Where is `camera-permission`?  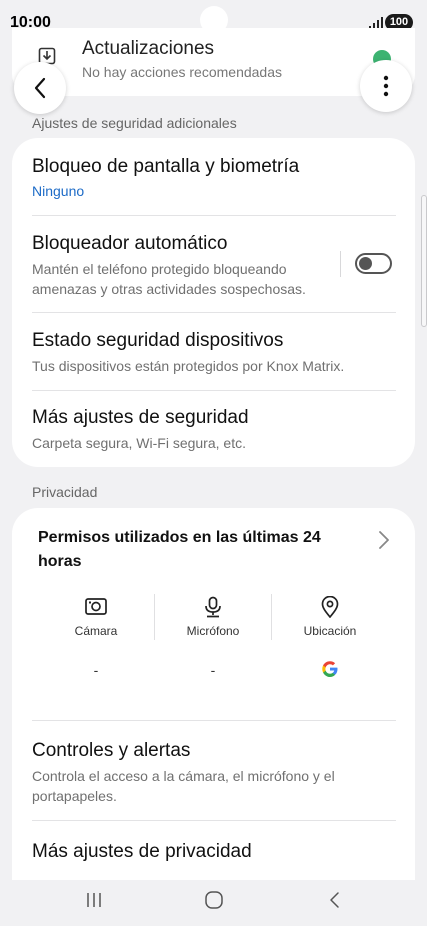
camera-permission is located at coordinates (96, 608).